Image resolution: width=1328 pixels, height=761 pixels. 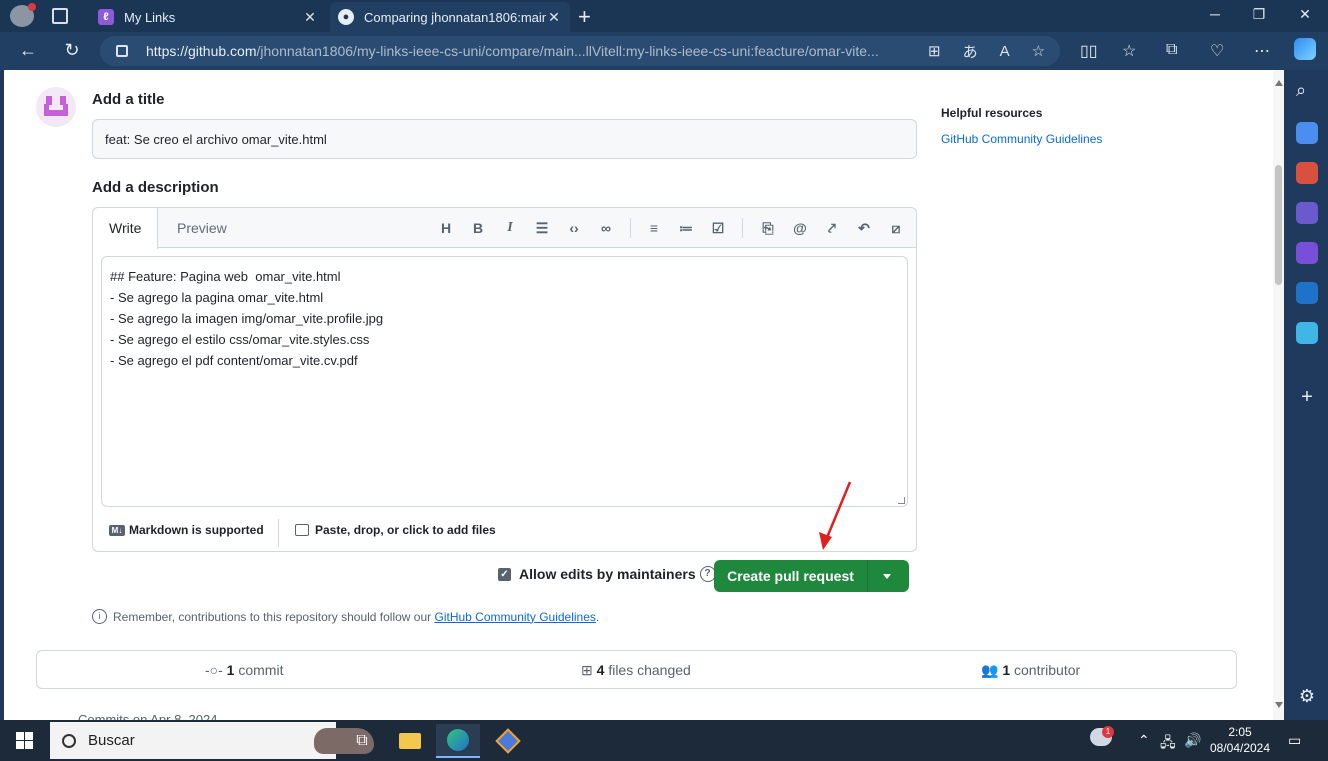 I want to click on task-list-icon: ☑, so click(x=718, y=228).